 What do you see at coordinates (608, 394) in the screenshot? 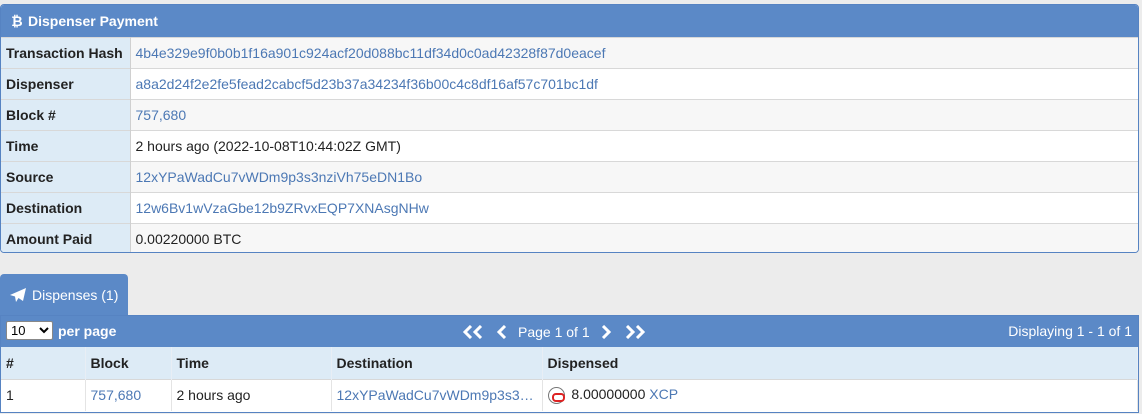
I see `dispensed-amount: 8.00000000` at bounding box center [608, 394].